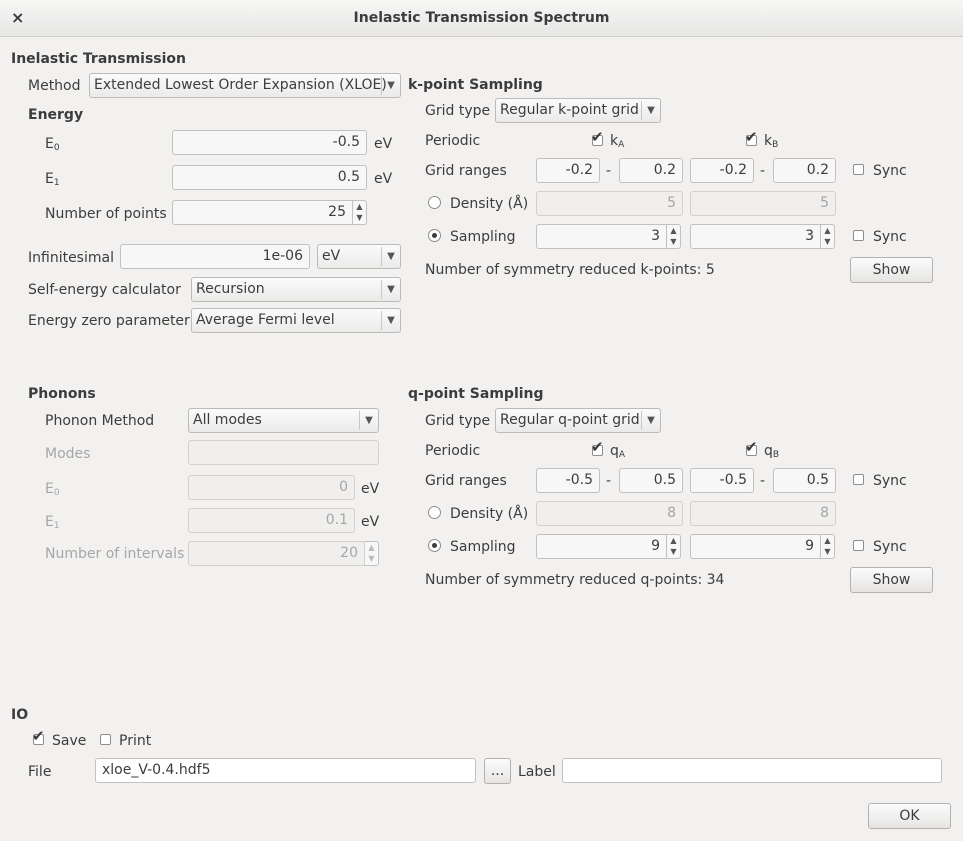  Describe the element at coordinates (20, 715) in the screenshot. I see `section-io-header: IO` at that location.